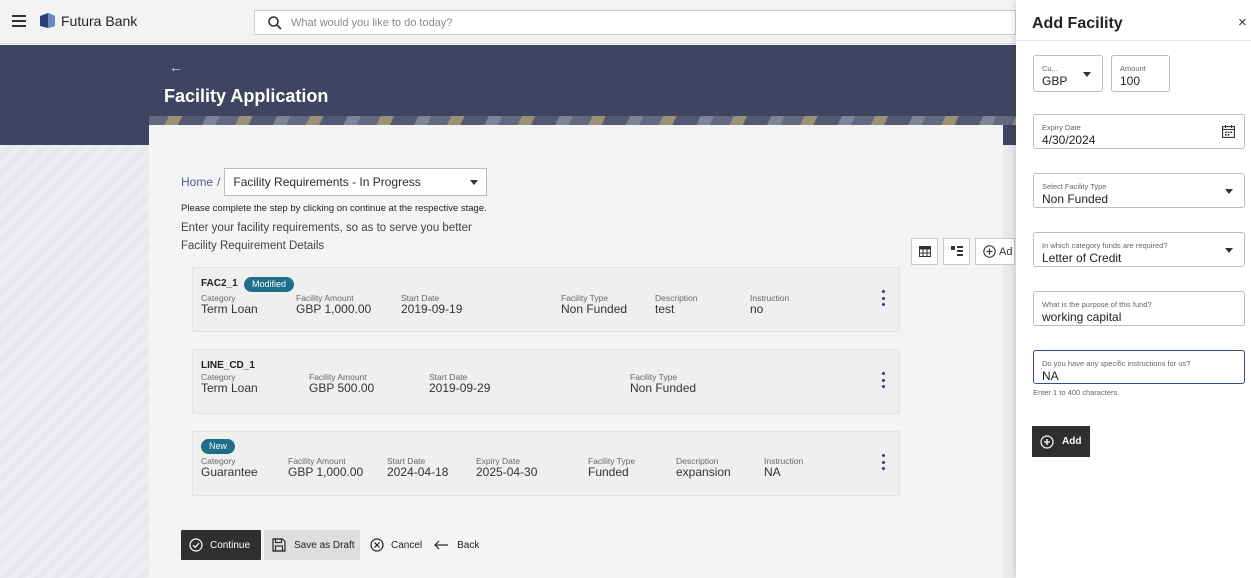 Image resolution: width=1251 pixels, height=578 pixels. Describe the element at coordinates (74, 361) in the screenshot. I see `background-pattern` at that location.